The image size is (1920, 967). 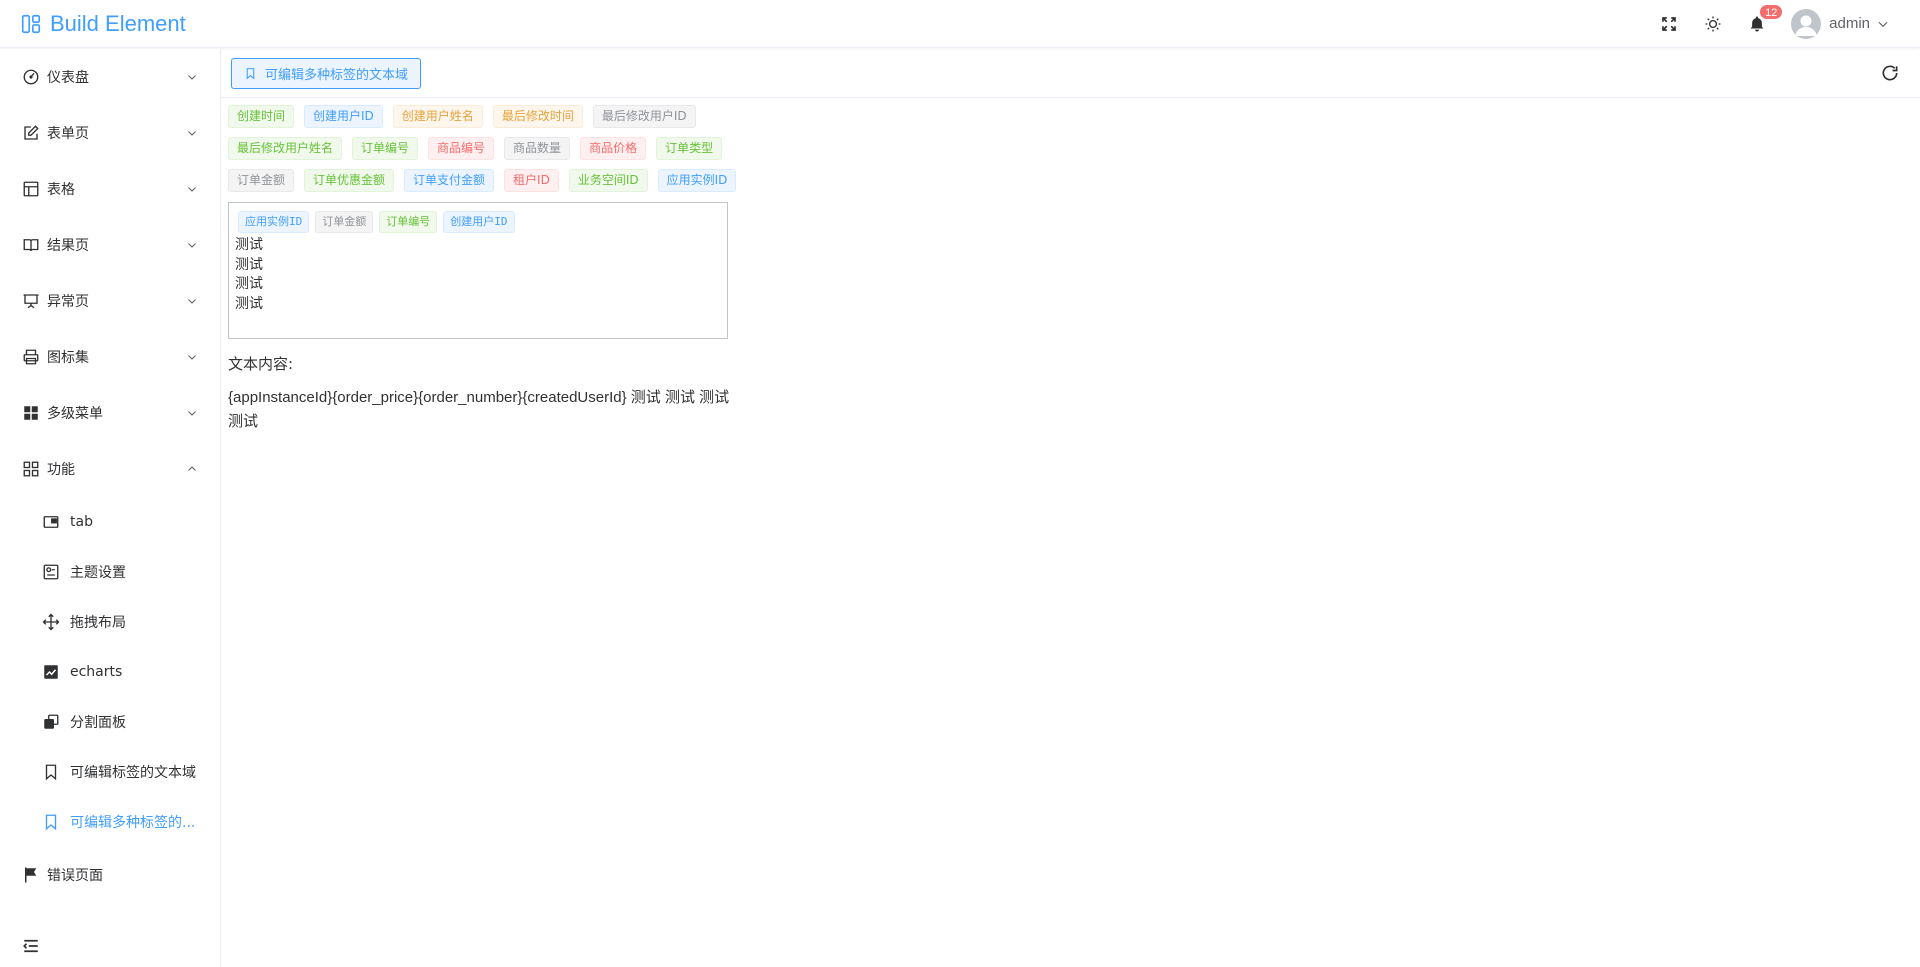 I want to click on sidebar-subitem-label: 主题设置, so click(x=98, y=573).